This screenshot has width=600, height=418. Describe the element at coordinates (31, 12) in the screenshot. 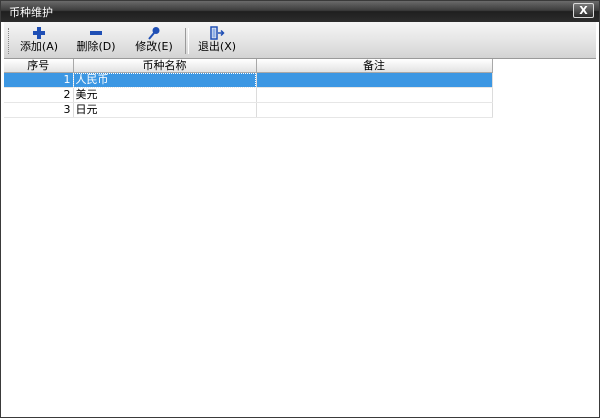

I see `window-title: 币种维护` at that location.